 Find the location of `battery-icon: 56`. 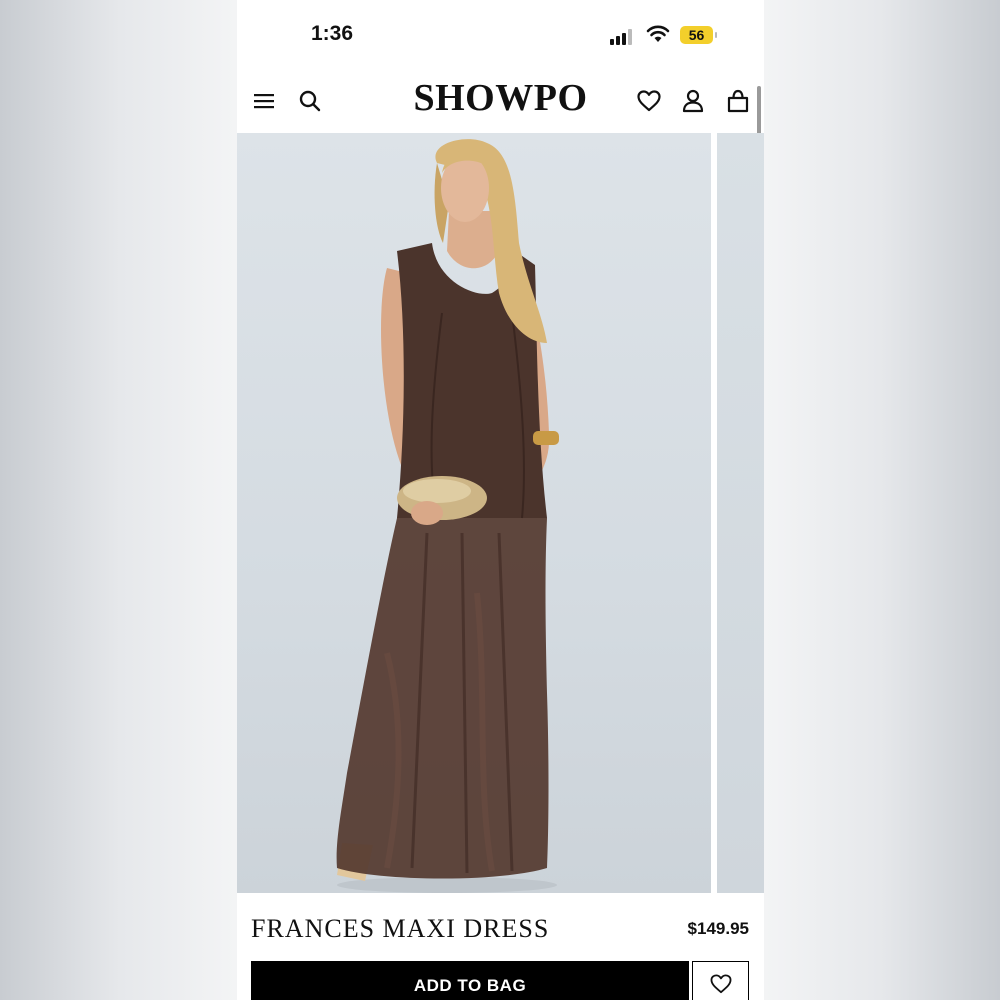

battery-icon: 56 is located at coordinates (698, 35).